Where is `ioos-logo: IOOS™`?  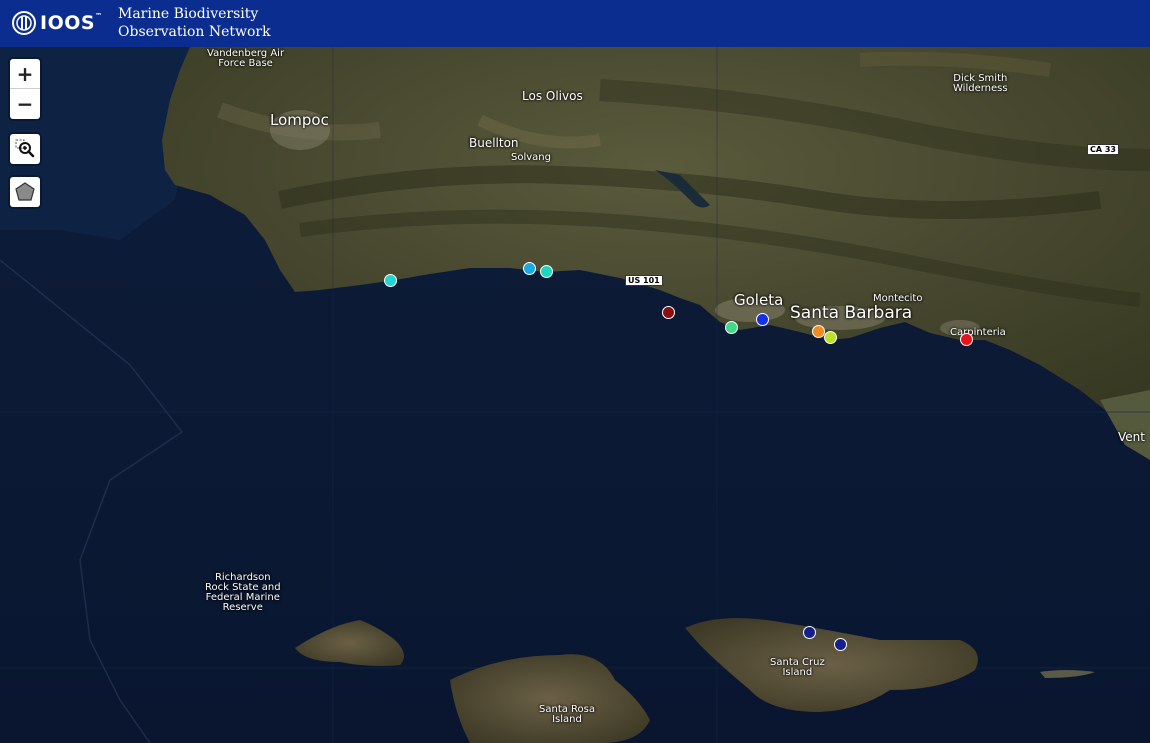 ioos-logo: IOOS™ is located at coordinates (57, 23).